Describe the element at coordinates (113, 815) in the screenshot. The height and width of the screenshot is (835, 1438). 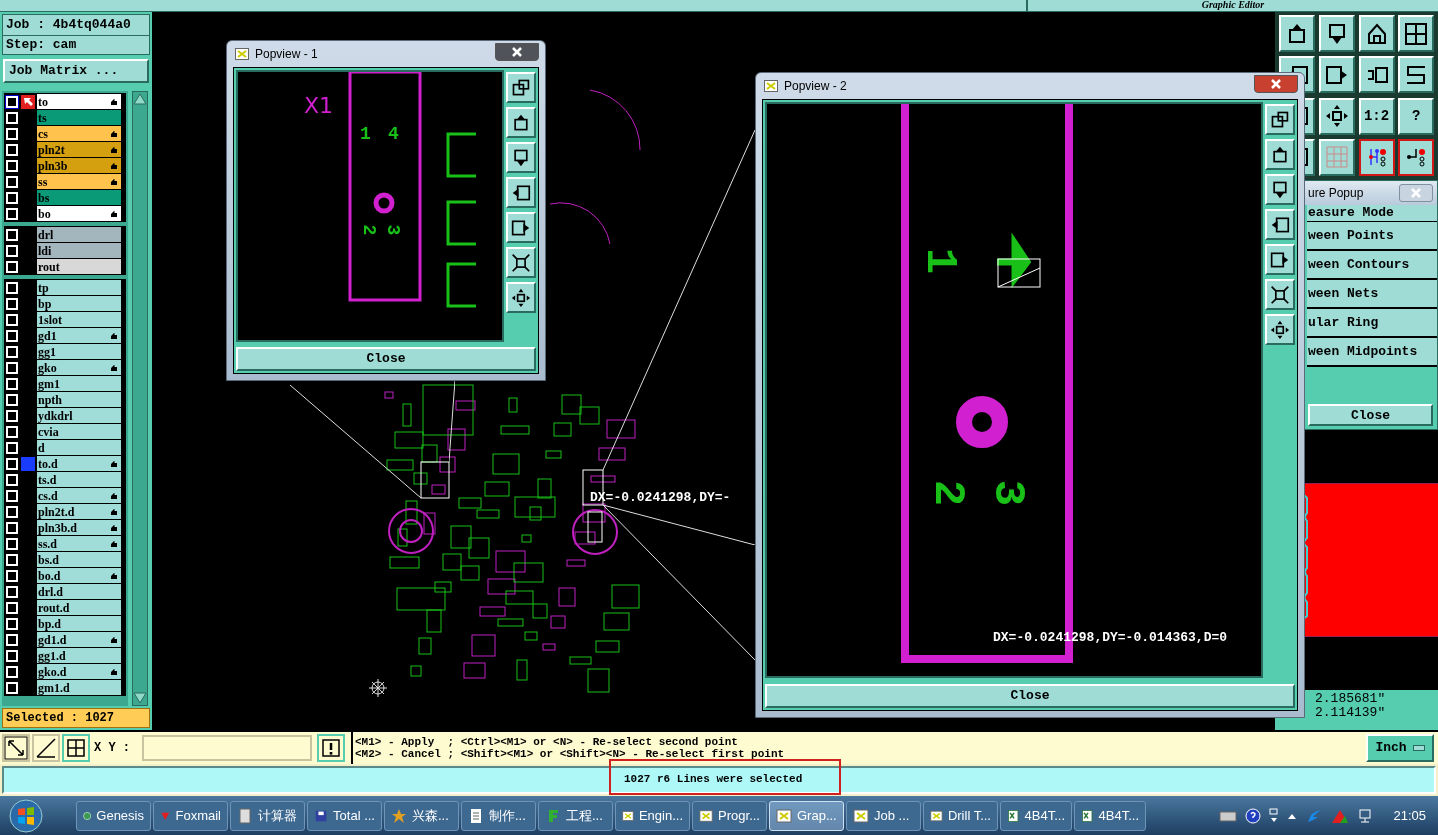
I see `taskbar-button: Genesis` at that location.